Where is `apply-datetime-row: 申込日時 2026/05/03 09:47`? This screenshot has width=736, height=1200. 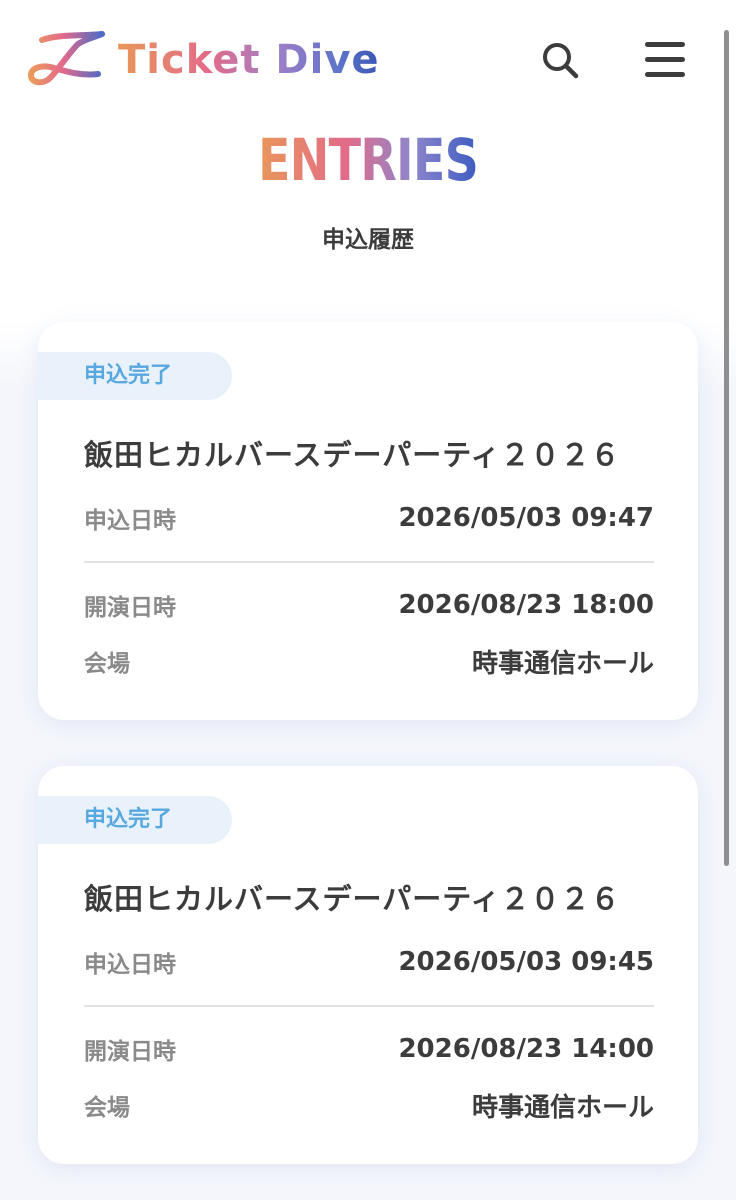 apply-datetime-row: 申込日時 2026/05/03 09:47 is located at coordinates (369, 518).